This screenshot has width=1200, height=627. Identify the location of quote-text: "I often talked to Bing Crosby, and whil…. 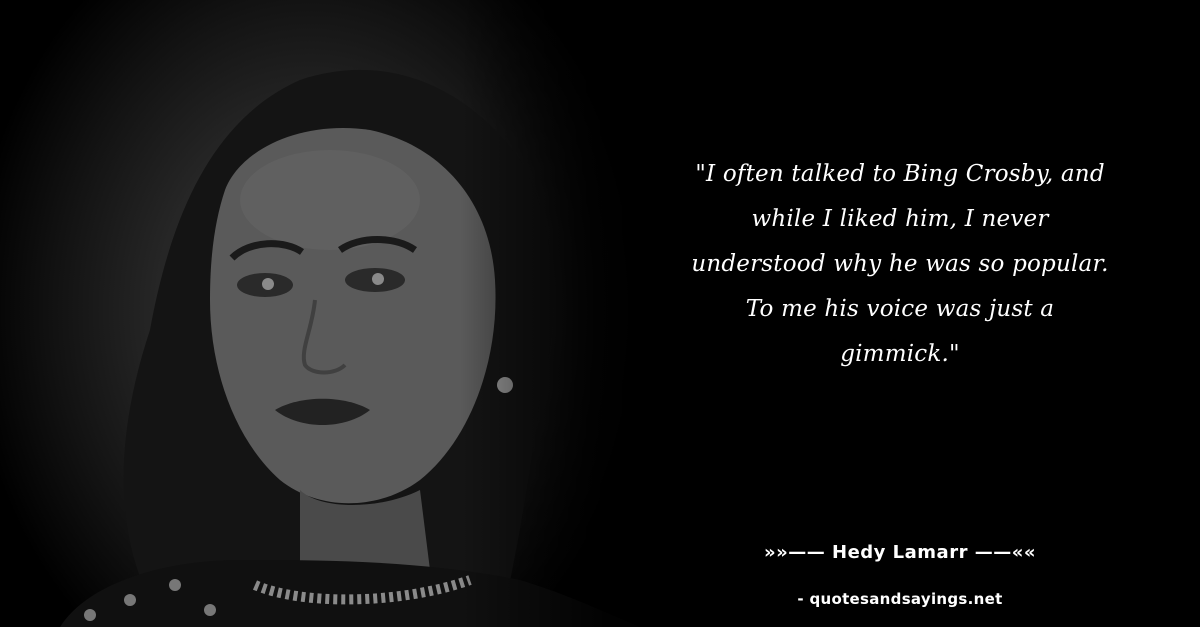
(900, 264).